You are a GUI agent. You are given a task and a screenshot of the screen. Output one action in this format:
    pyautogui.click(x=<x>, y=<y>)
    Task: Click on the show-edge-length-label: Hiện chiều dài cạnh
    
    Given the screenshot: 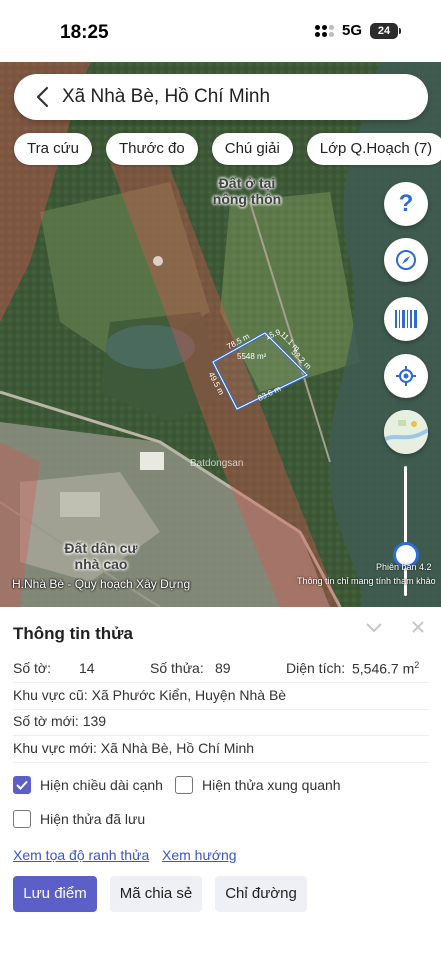 What is the action you would take?
    pyautogui.click(x=101, y=785)
    